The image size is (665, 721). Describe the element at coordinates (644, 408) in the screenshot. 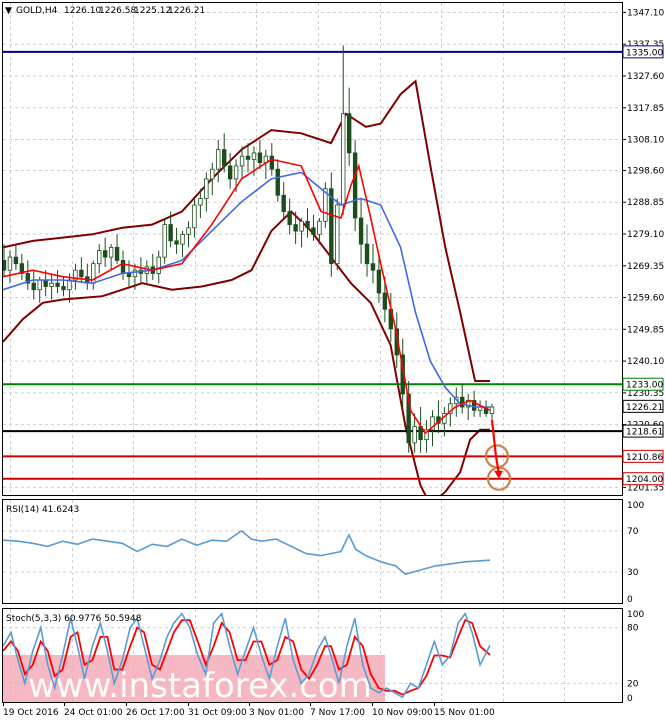

I see `current-price-label: 1226.21` at that location.